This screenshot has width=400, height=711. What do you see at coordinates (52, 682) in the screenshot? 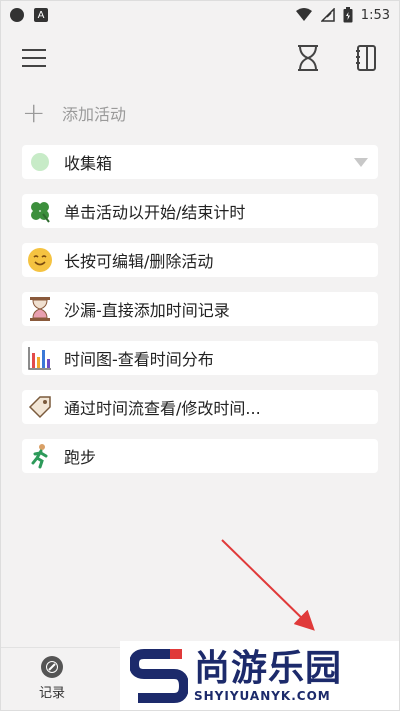
I see `nav-record-tab: 记录` at bounding box center [52, 682].